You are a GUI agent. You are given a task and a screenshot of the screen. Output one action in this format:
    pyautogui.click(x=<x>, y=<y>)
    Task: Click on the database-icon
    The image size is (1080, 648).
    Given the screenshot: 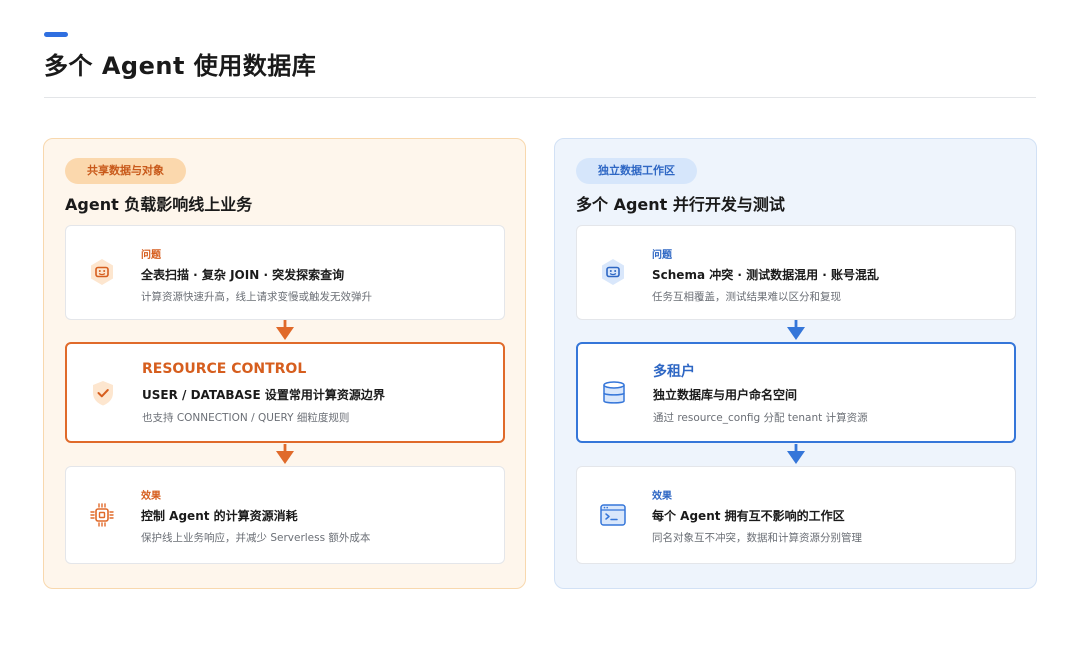 What is the action you would take?
    pyautogui.click(x=614, y=393)
    